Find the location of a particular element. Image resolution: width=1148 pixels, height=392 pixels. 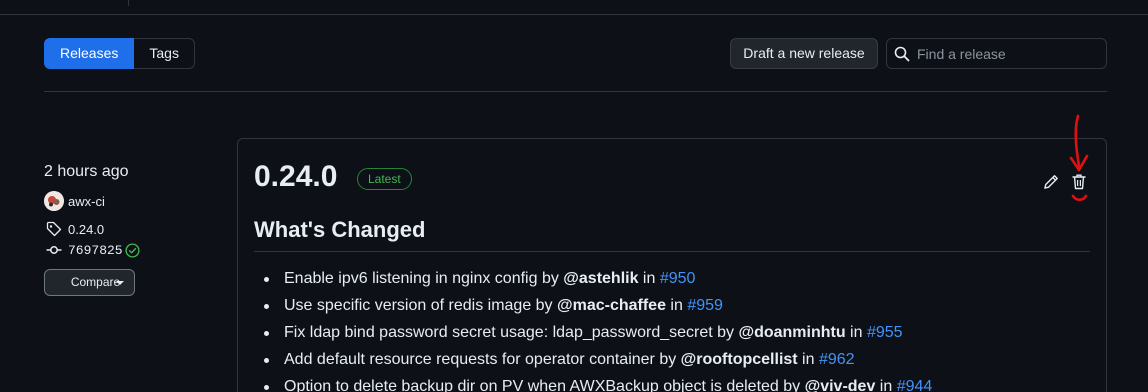

release-tag: 0.24.0 is located at coordinates (134, 229).